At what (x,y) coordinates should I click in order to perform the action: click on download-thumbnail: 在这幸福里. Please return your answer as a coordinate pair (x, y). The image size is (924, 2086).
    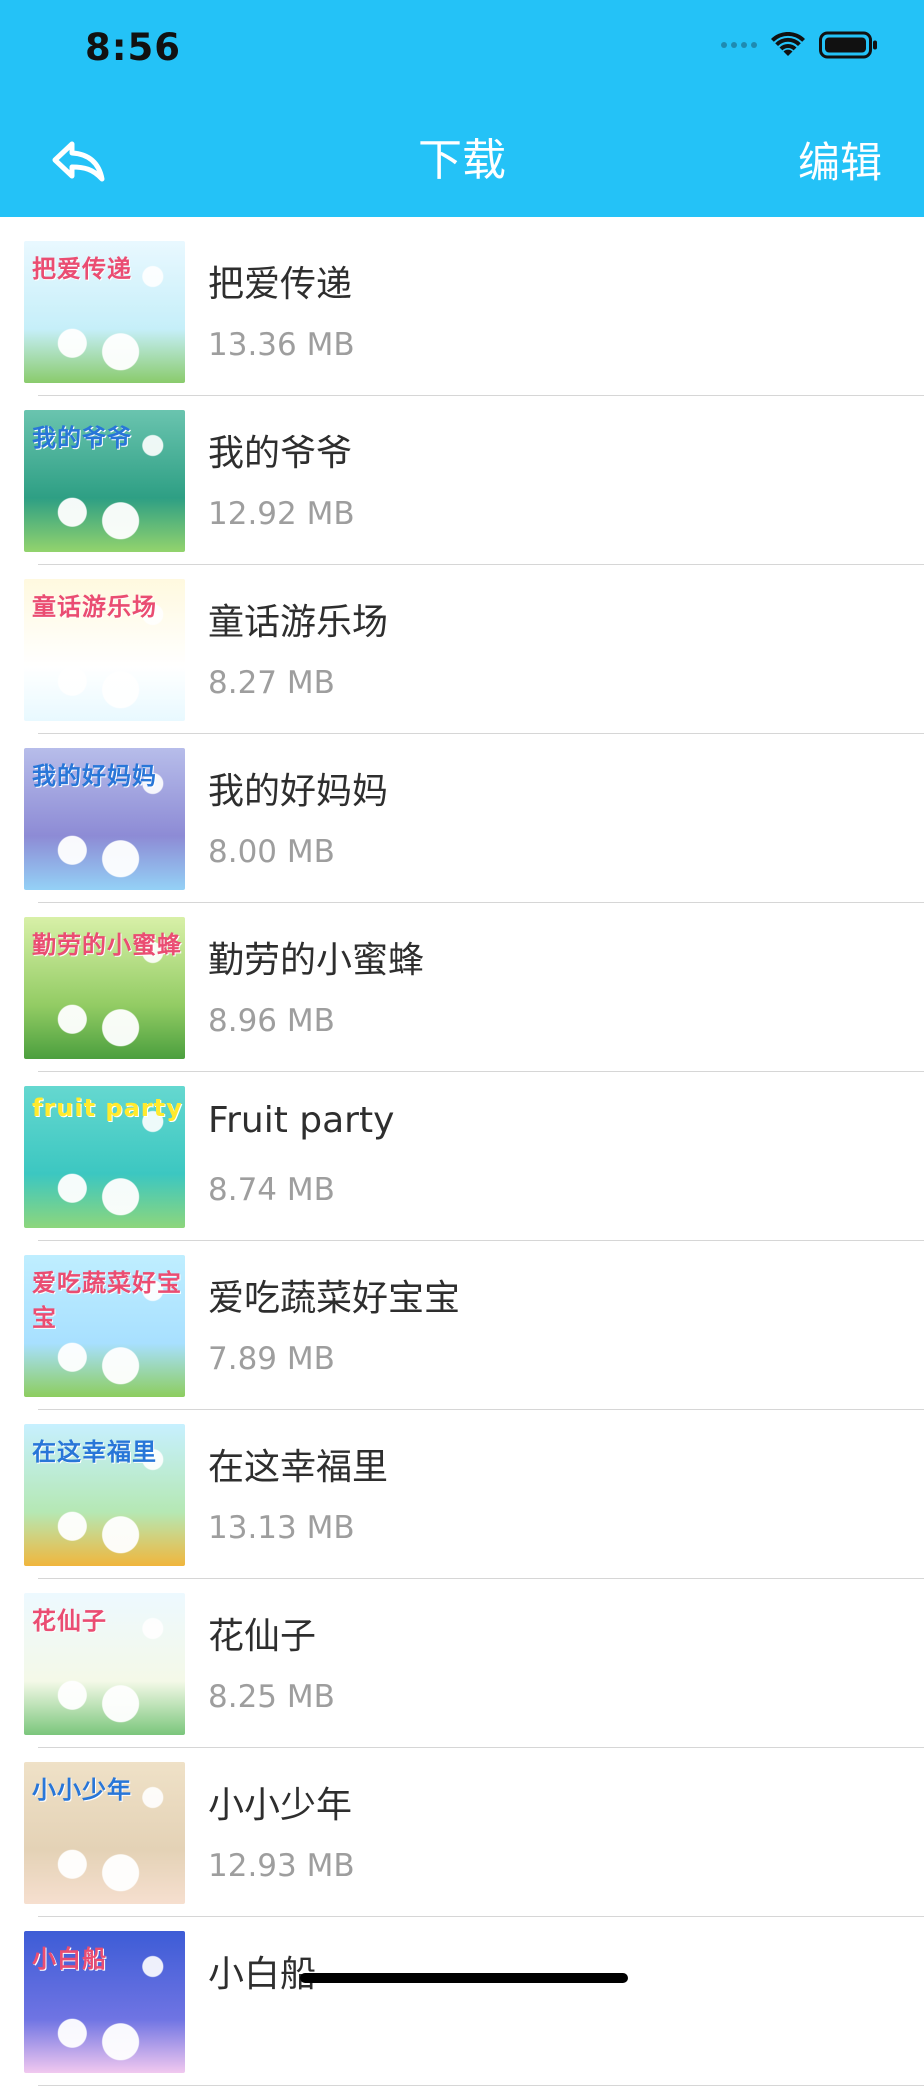
    Looking at the image, I should click on (104, 1495).